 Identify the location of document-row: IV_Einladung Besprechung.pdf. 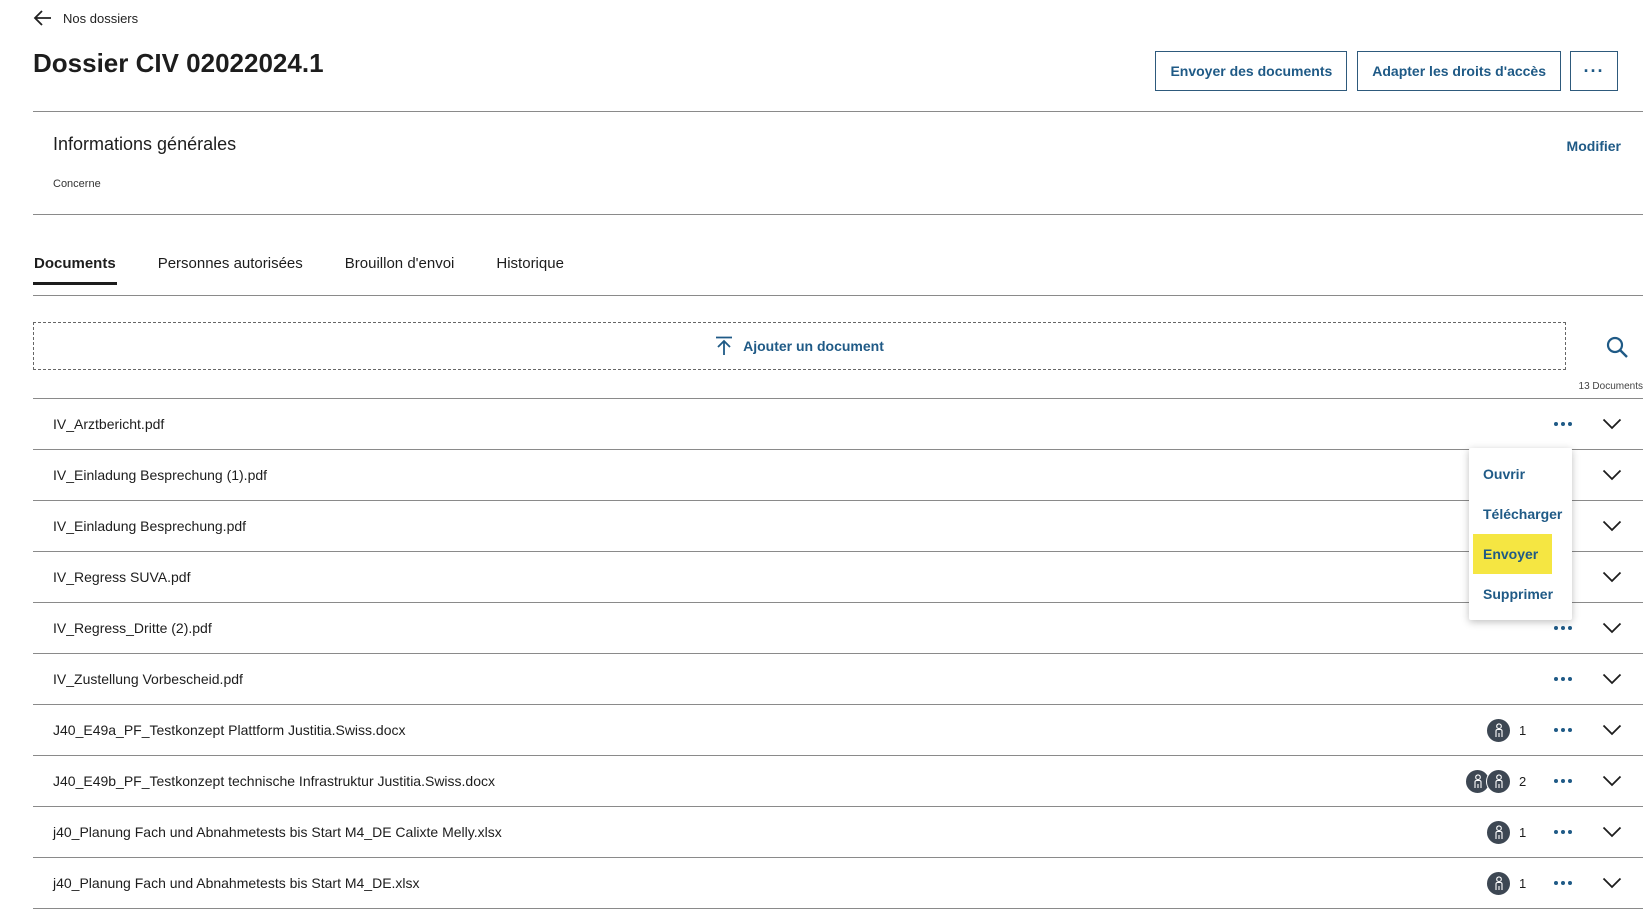
(838, 526).